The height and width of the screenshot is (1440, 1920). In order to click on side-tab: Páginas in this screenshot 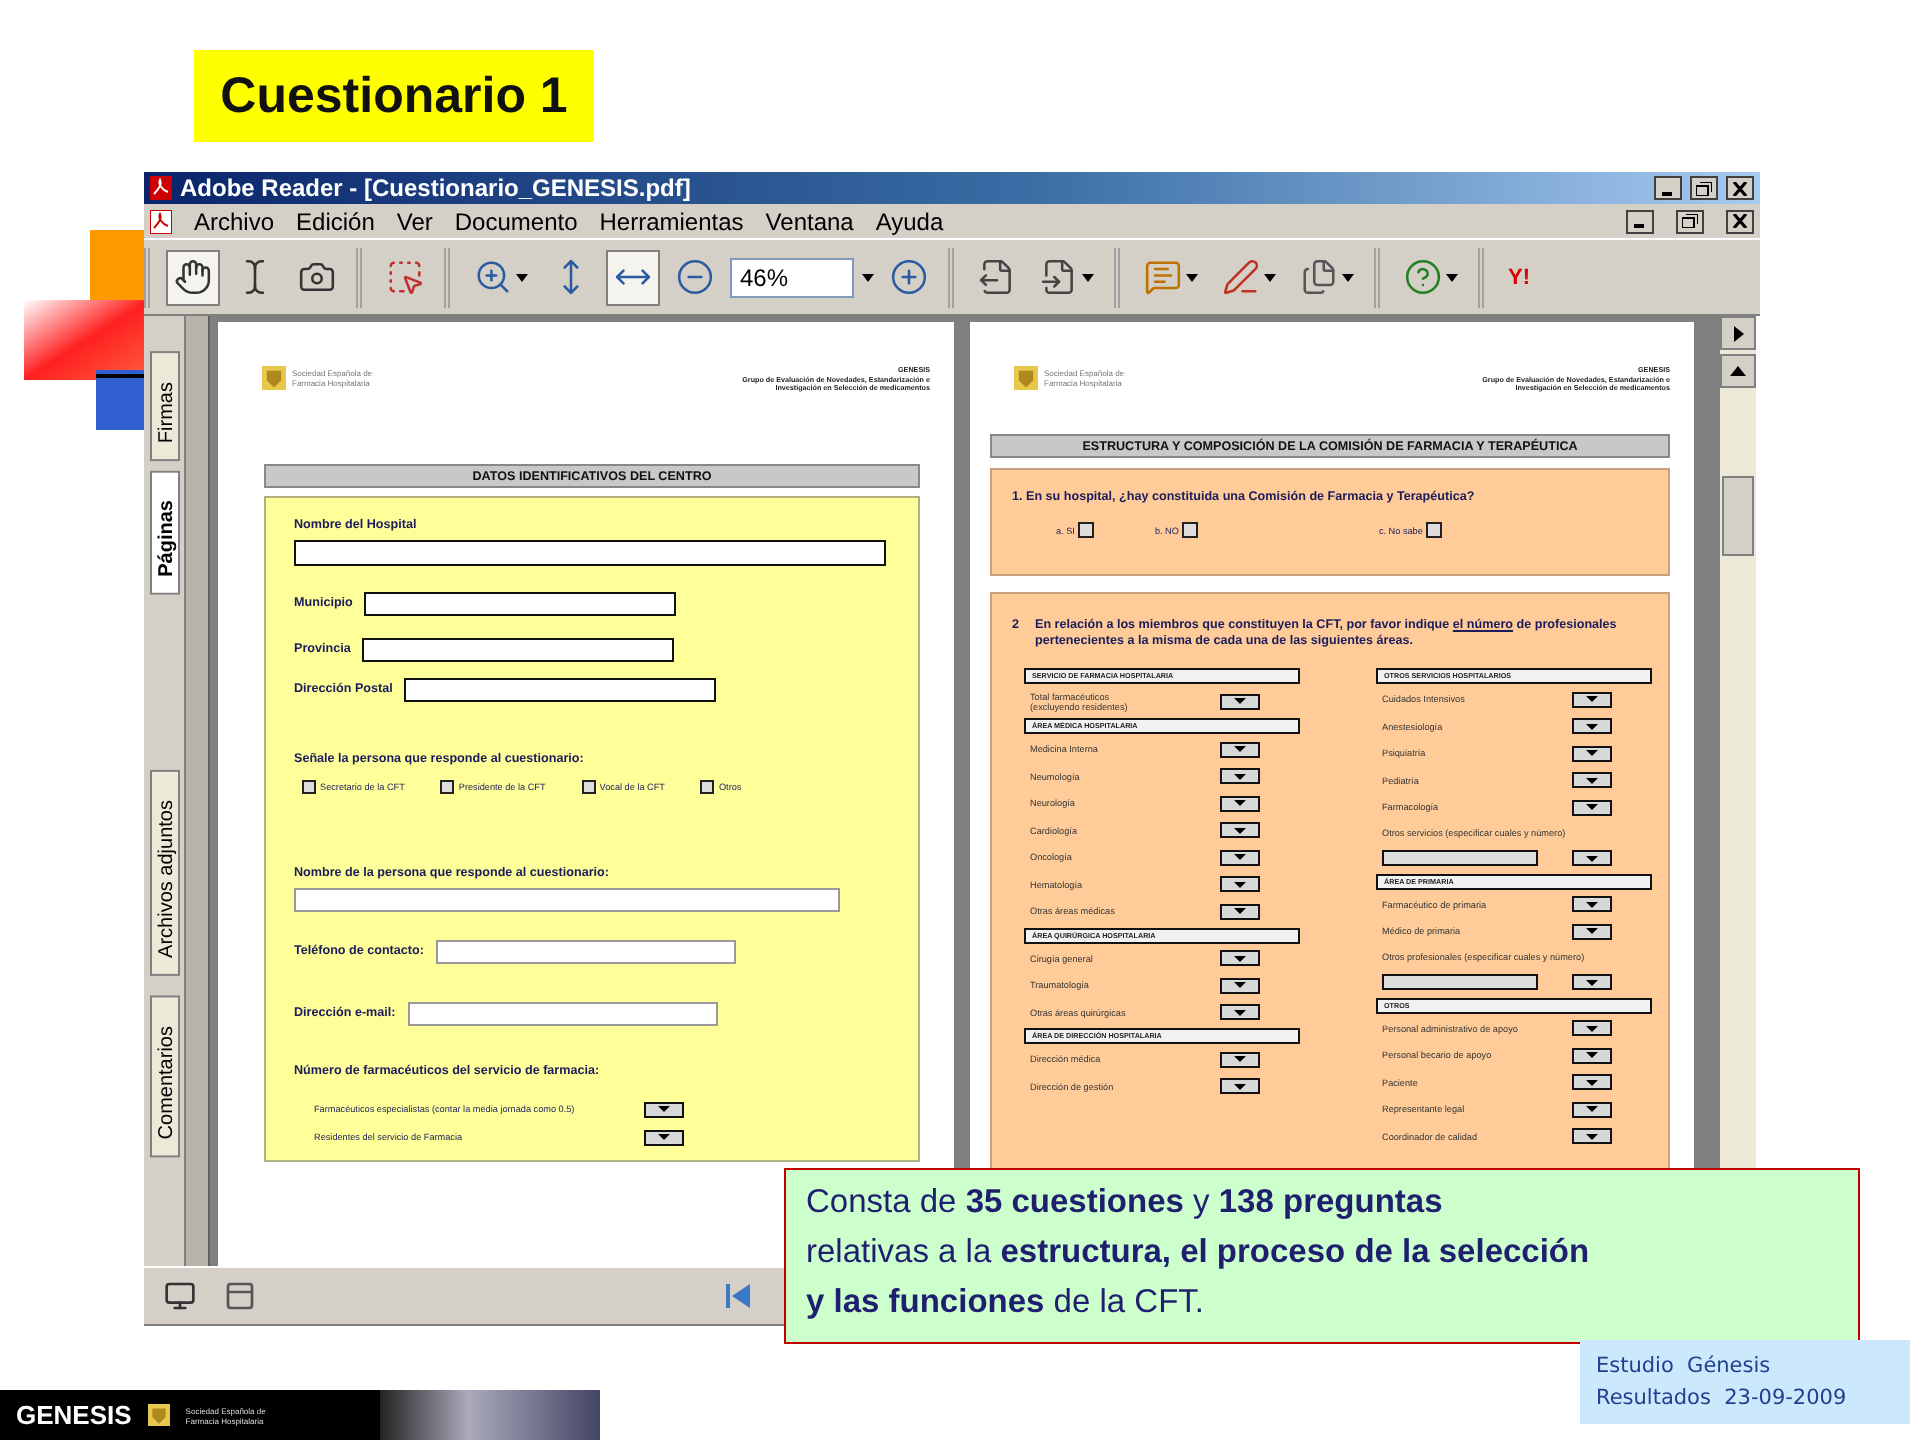, I will do `click(164, 531)`.